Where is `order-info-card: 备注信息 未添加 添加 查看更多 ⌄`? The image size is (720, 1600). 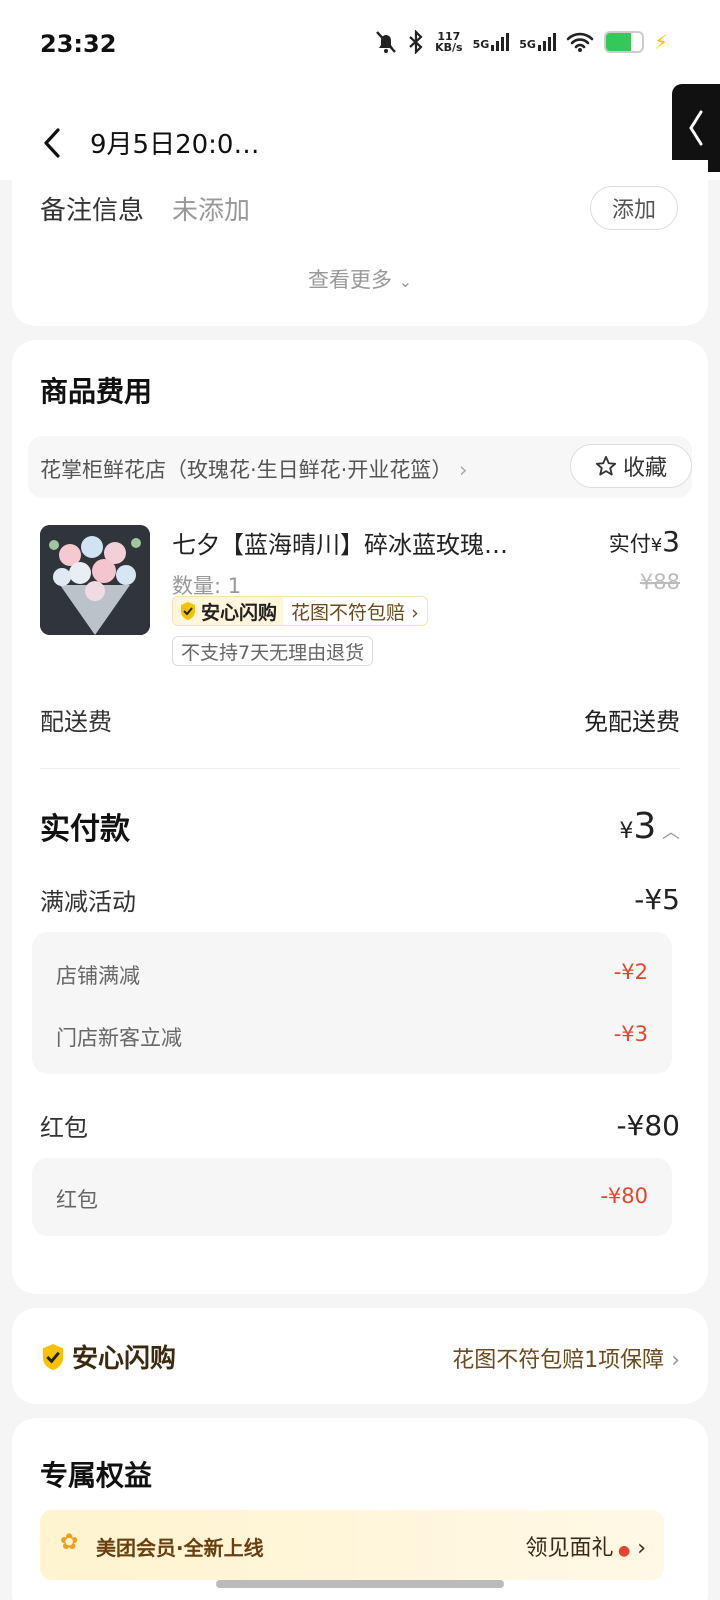
order-info-card: 备注信息 未添加 添加 查看更多 ⌄ is located at coordinates (360, 243).